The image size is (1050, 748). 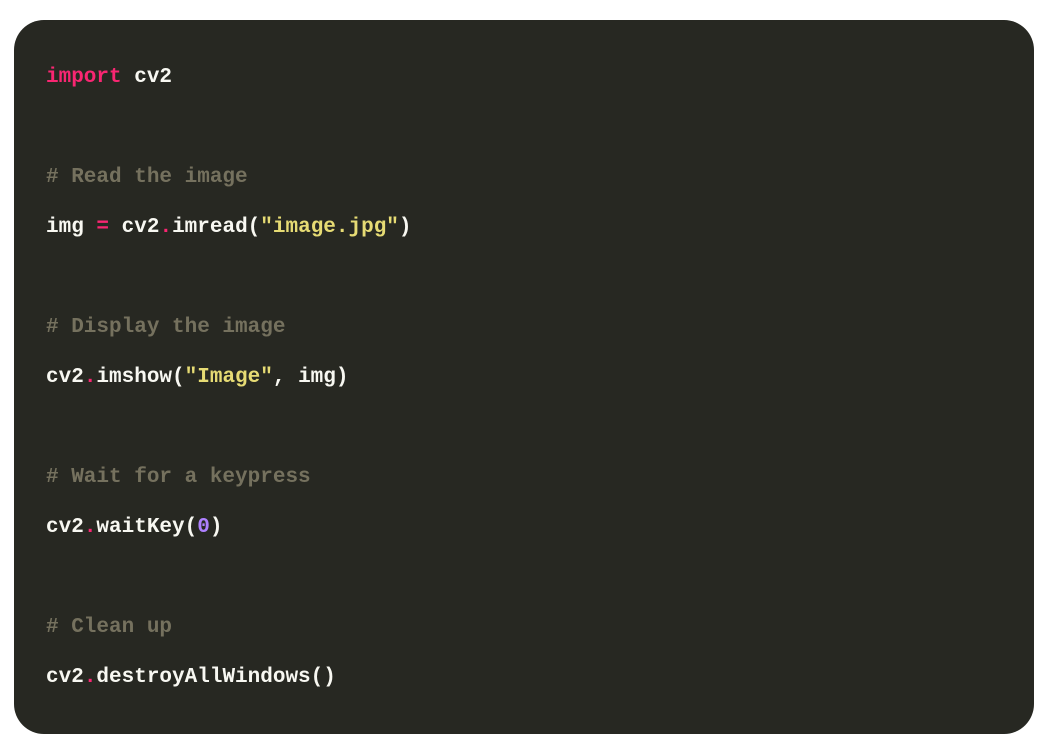 I want to click on token-keyword: import, so click(x=84, y=77).